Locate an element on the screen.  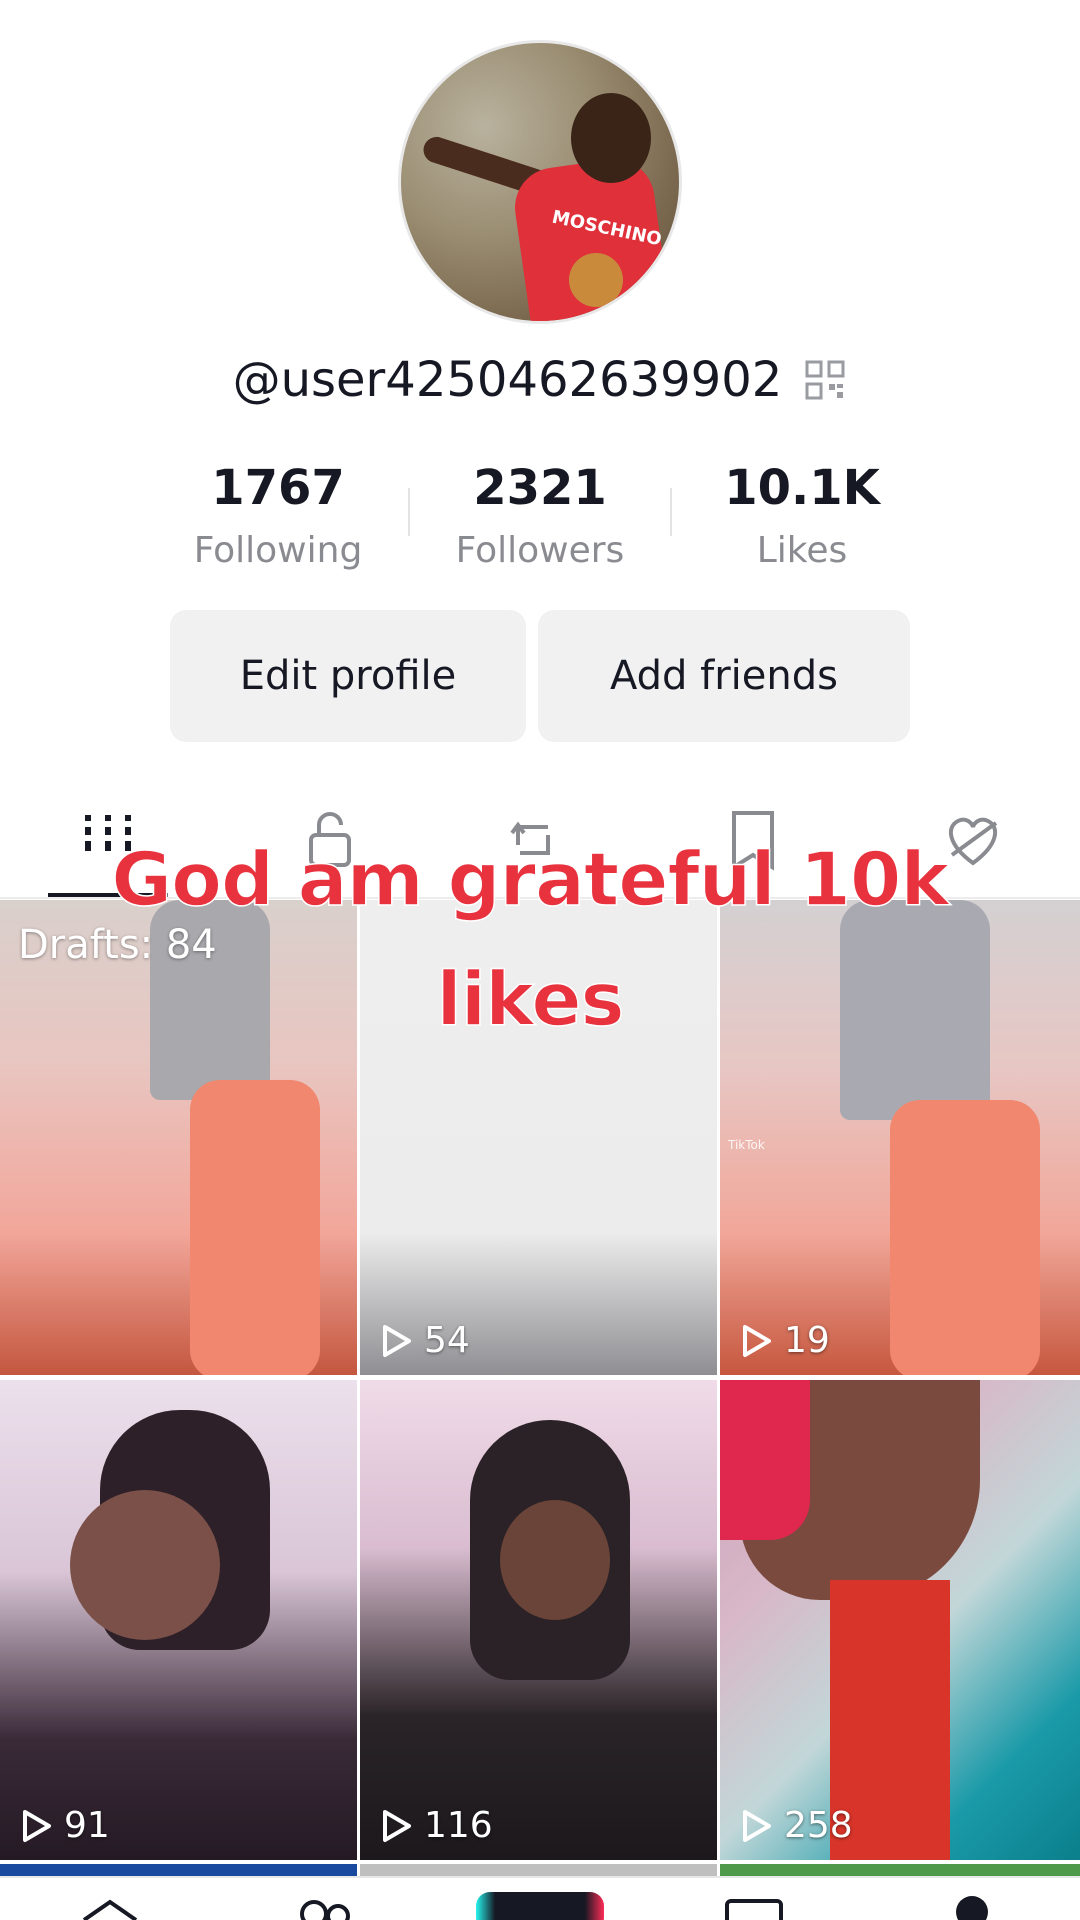
username-row: @user4250462639902 is located at coordinates (540, 380).